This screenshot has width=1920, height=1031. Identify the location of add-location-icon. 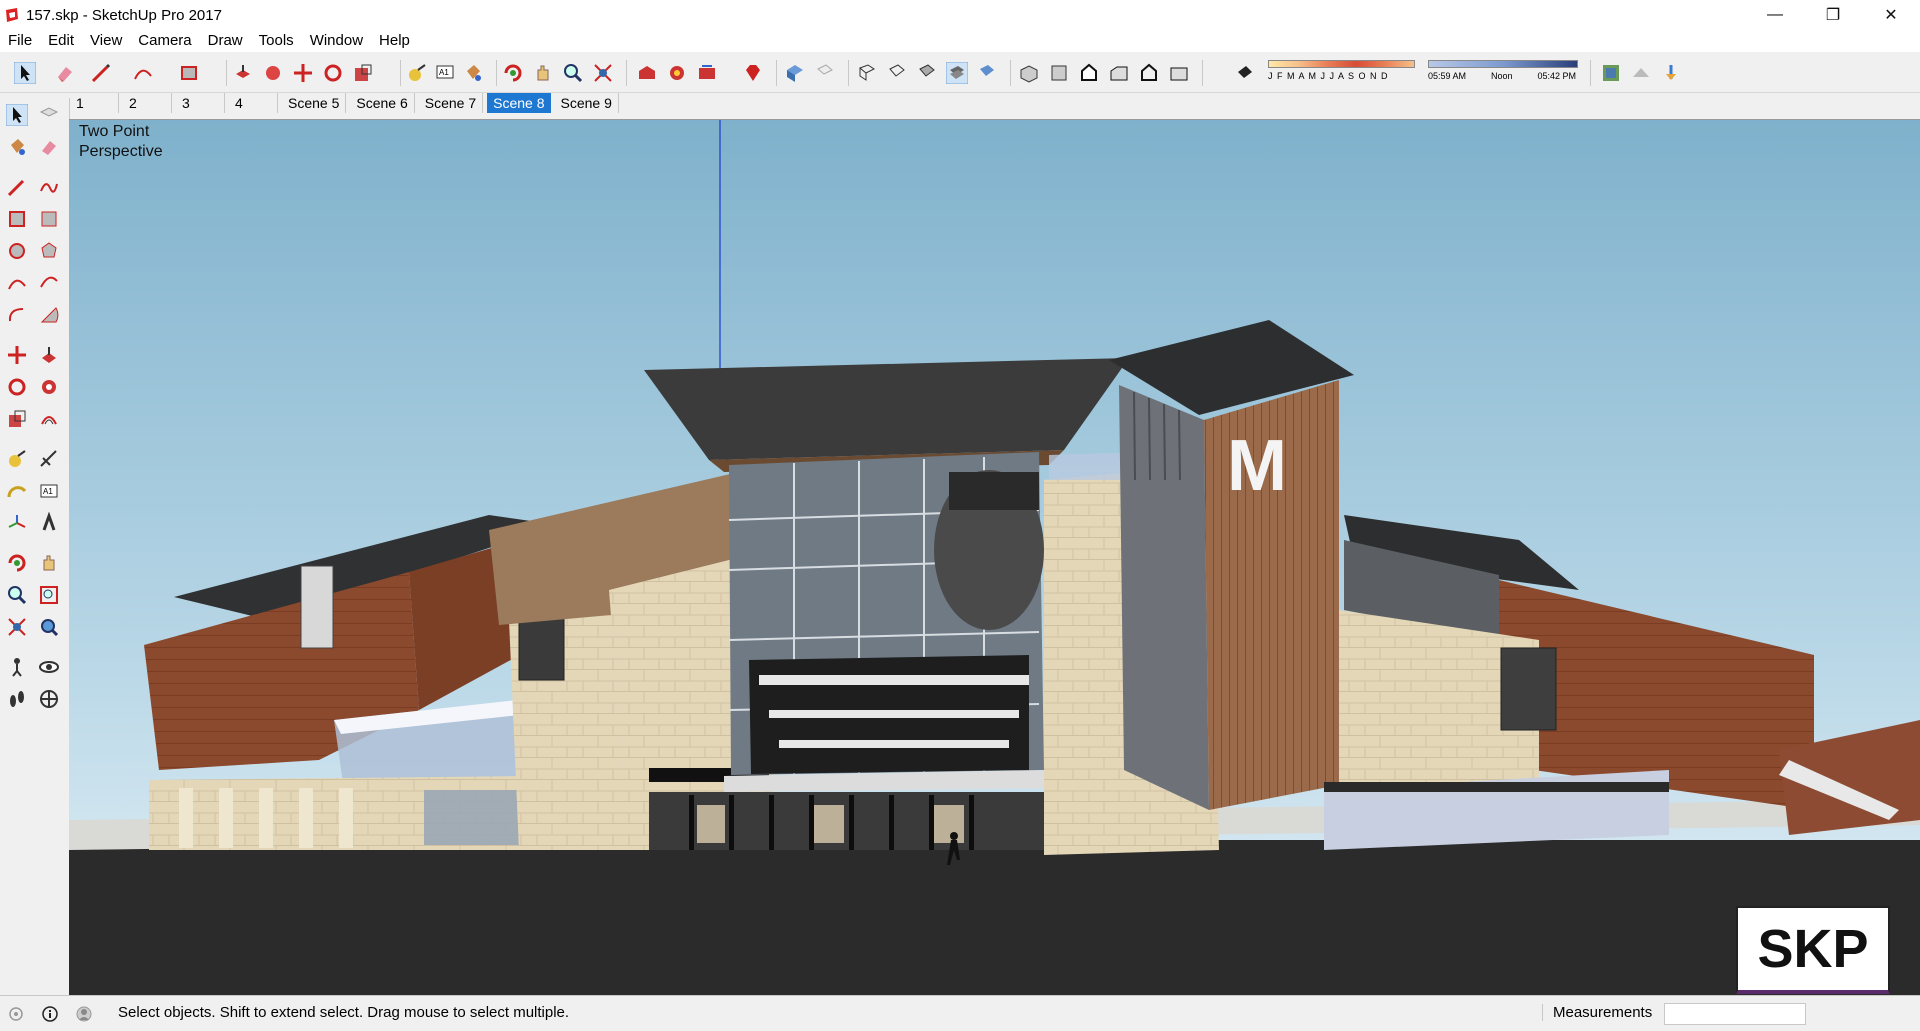
(1671, 73).